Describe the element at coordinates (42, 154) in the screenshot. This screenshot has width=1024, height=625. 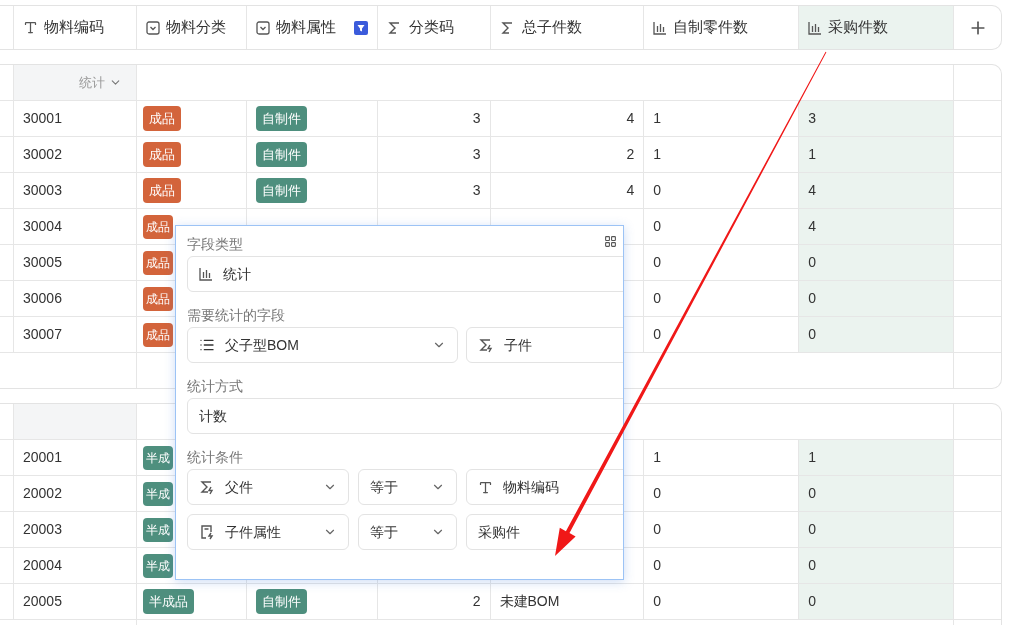
I see `table-cell-text: 30002` at that location.